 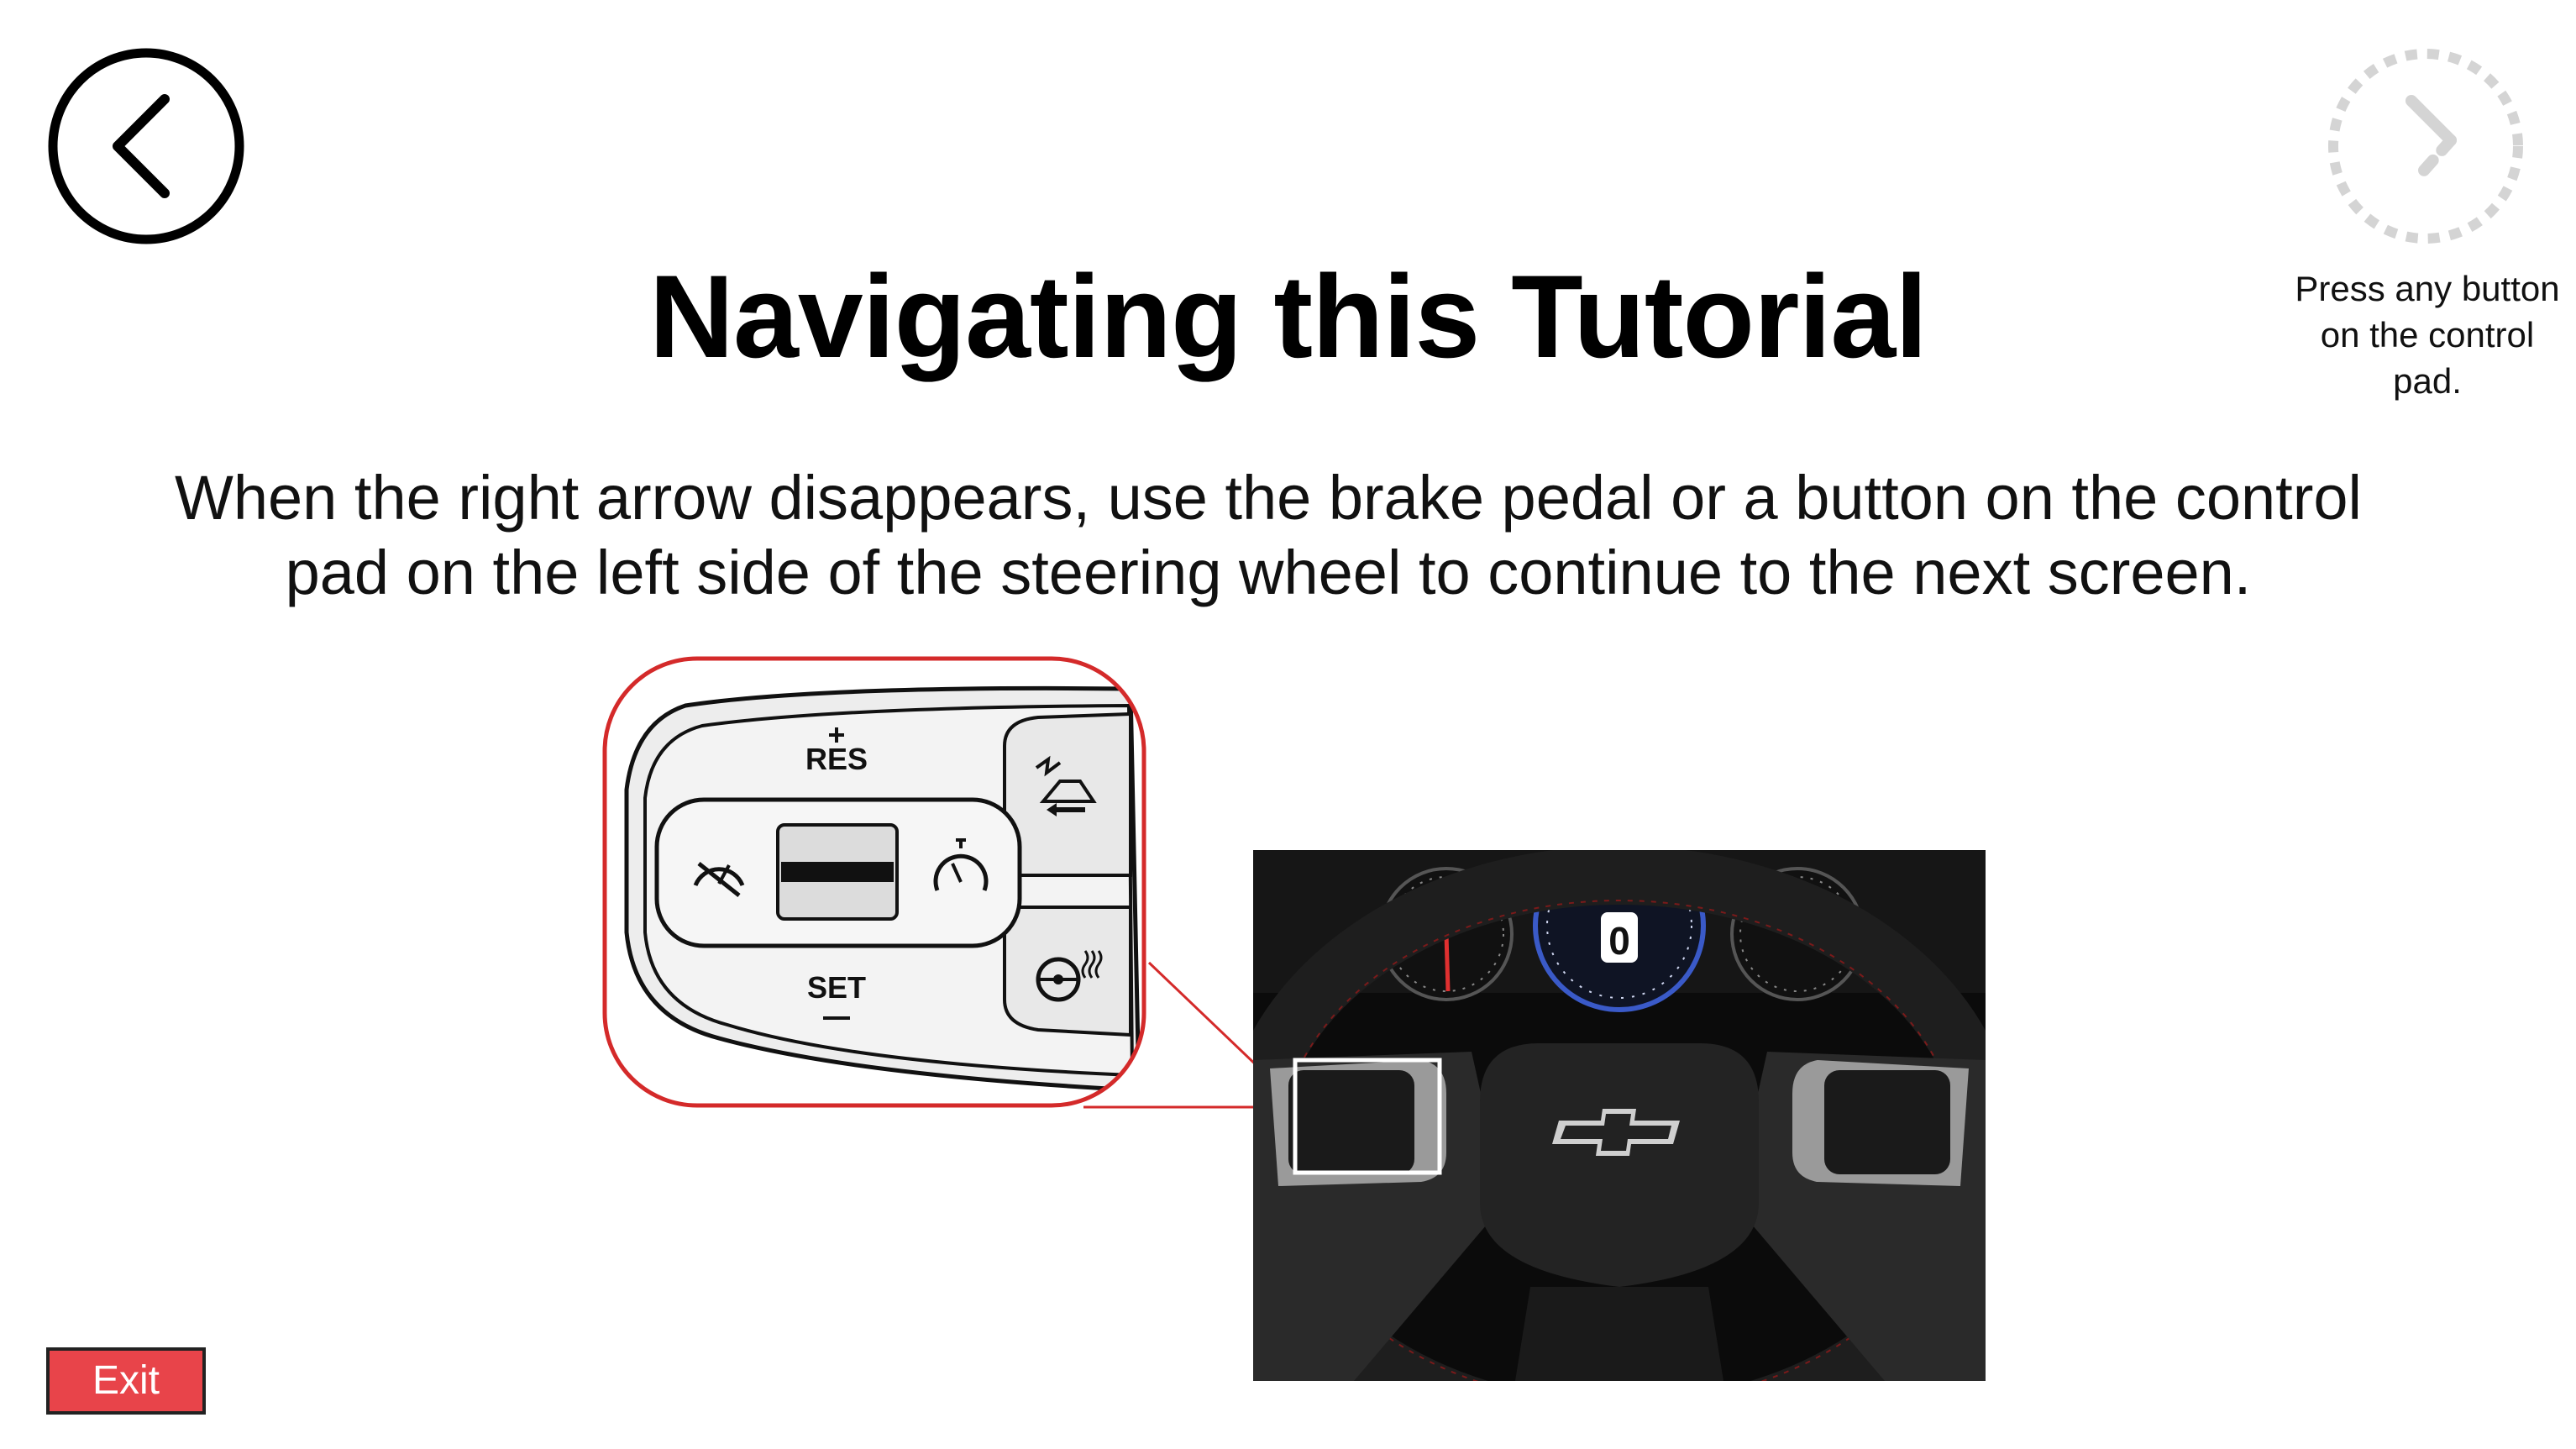 What do you see at coordinates (836, 987) in the screenshot?
I see `set-label: SET` at bounding box center [836, 987].